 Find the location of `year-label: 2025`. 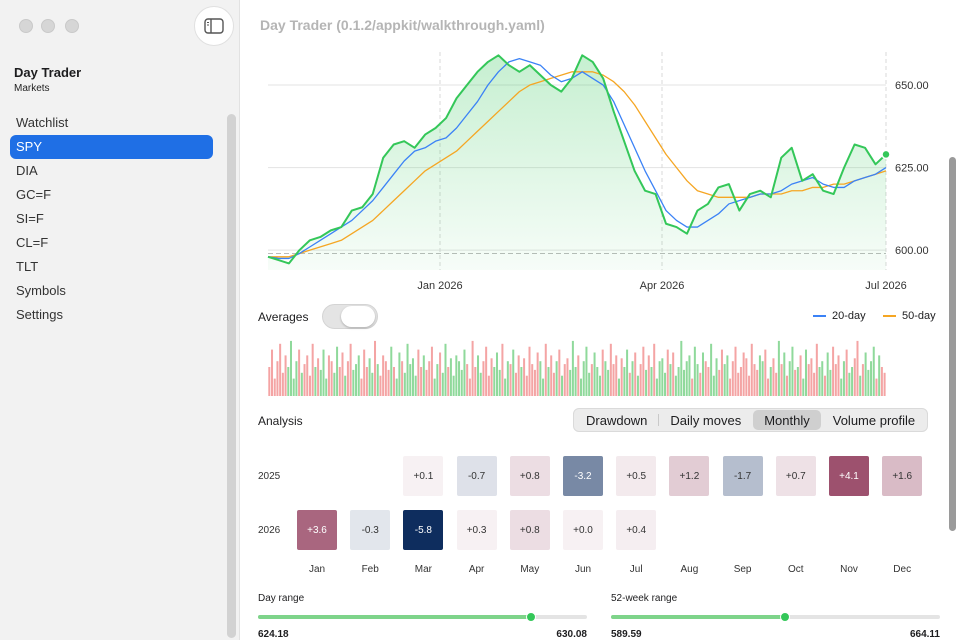

year-label: 2025 is located at coordinates (269, 476).